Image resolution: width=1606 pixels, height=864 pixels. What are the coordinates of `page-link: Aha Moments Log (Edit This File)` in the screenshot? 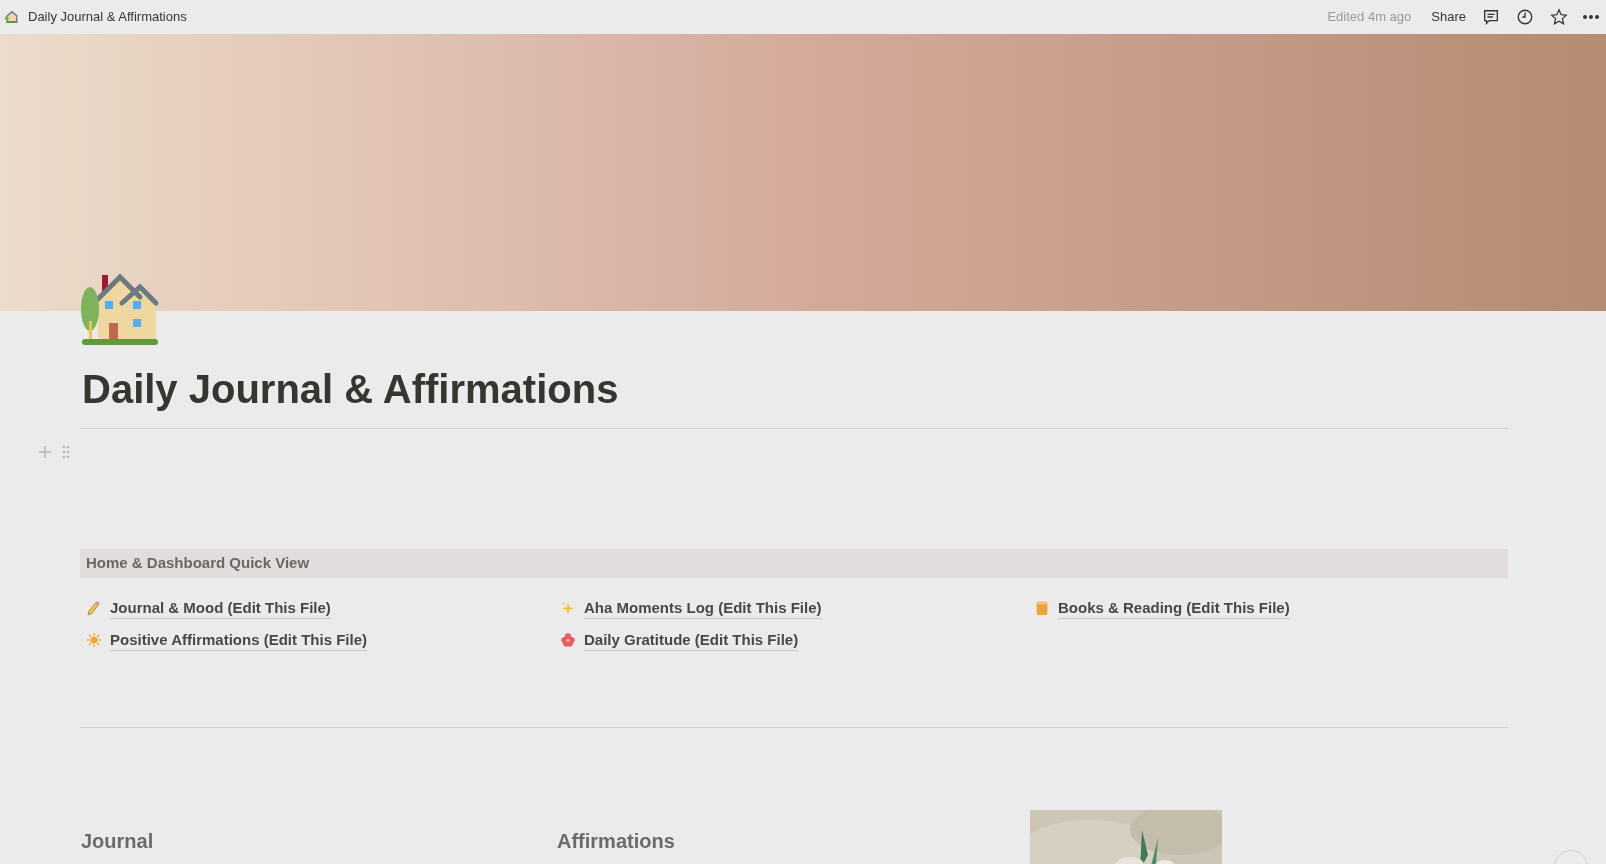 It's located at (703, 608).